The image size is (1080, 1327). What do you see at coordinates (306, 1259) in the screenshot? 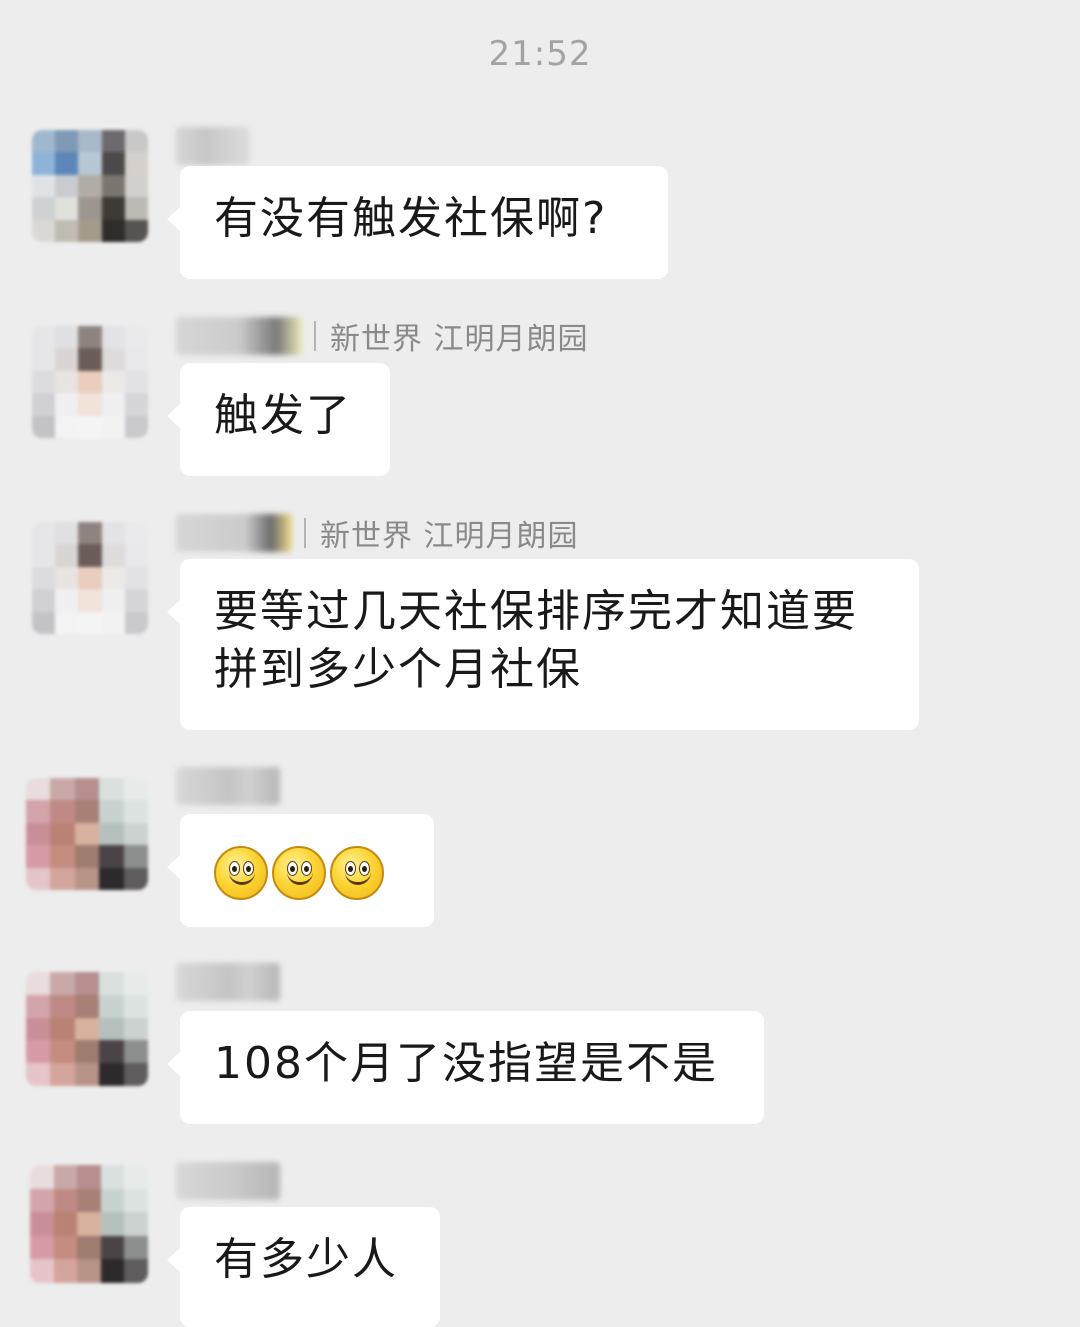
I see `message-text: 有多少人` at bounding box center [306, 1259].